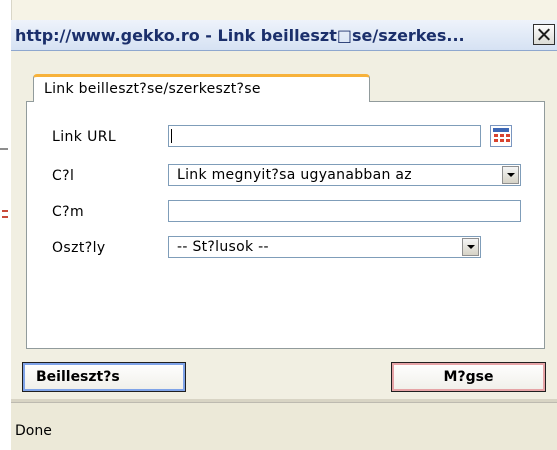 The width and height of the screenshot is (557, 450). I want to click on link-url-input, so click(324, 136).